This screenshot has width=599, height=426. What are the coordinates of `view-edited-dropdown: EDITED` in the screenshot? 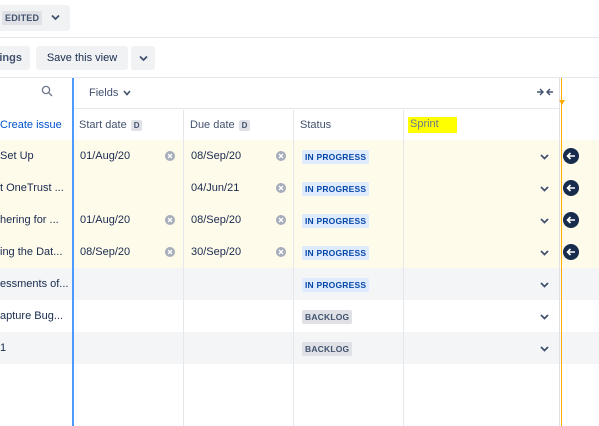 It's located at (35, 18).